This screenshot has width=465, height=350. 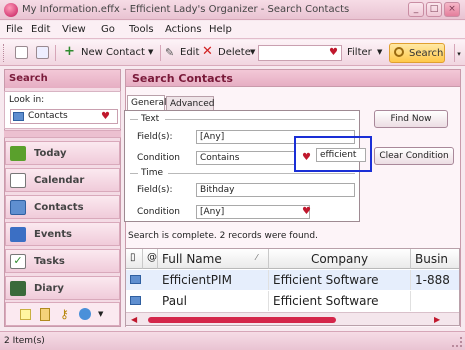 What do you see at coordinates (207, 51) in the screenshot?
I see `delete-icon: ✕` at bounding box center [207, 51].